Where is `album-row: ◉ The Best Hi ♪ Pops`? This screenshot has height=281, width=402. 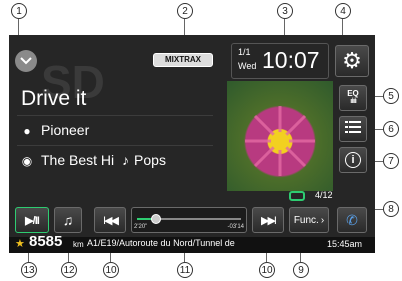 album-row: ◉ The Best Hi ♪ Pops is located at coordinates (93, 160).